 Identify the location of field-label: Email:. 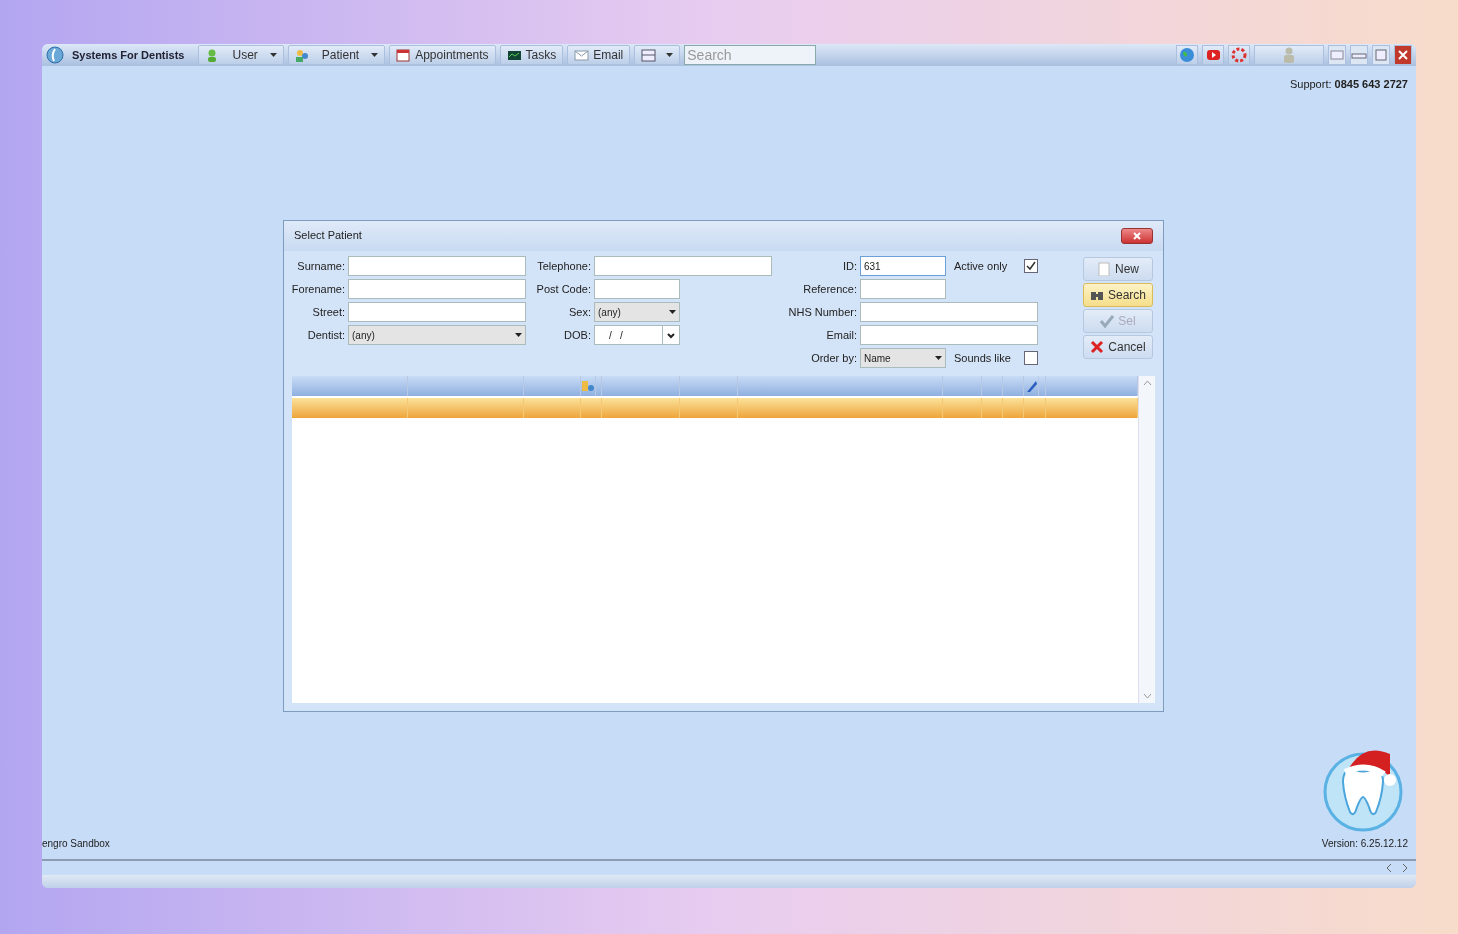
(841, 335).